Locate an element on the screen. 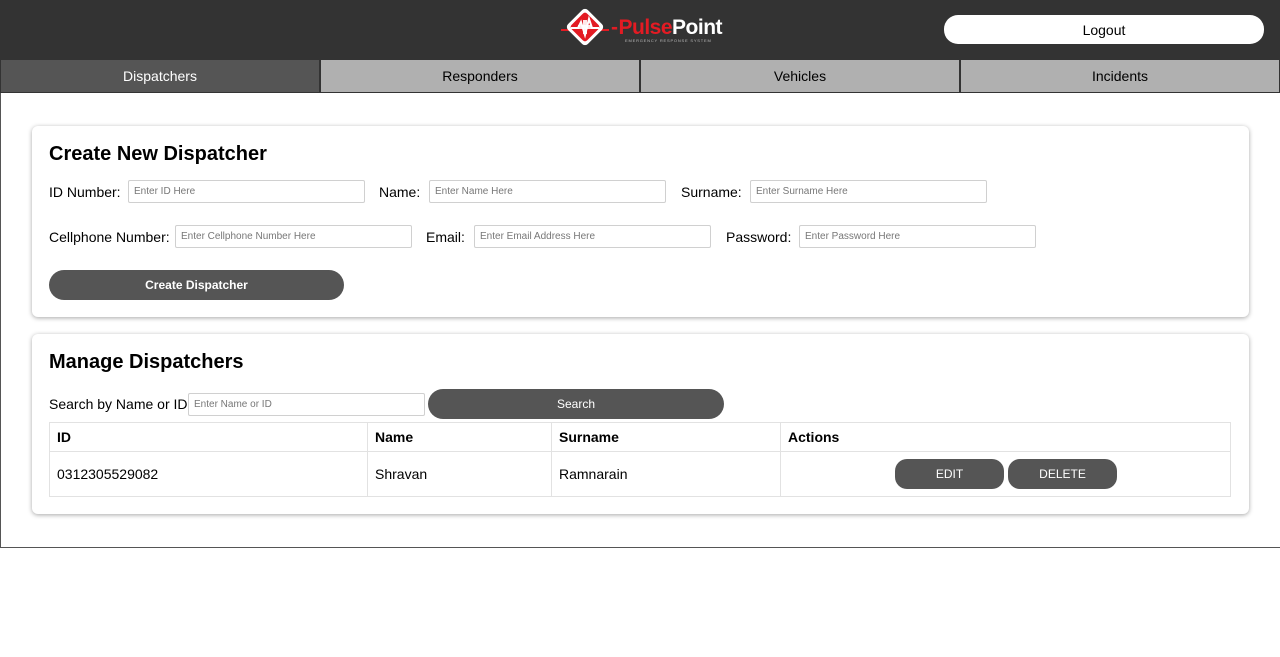 The image size is (1280, 657). column-header-name: Name is located at coordinates (459, 437).